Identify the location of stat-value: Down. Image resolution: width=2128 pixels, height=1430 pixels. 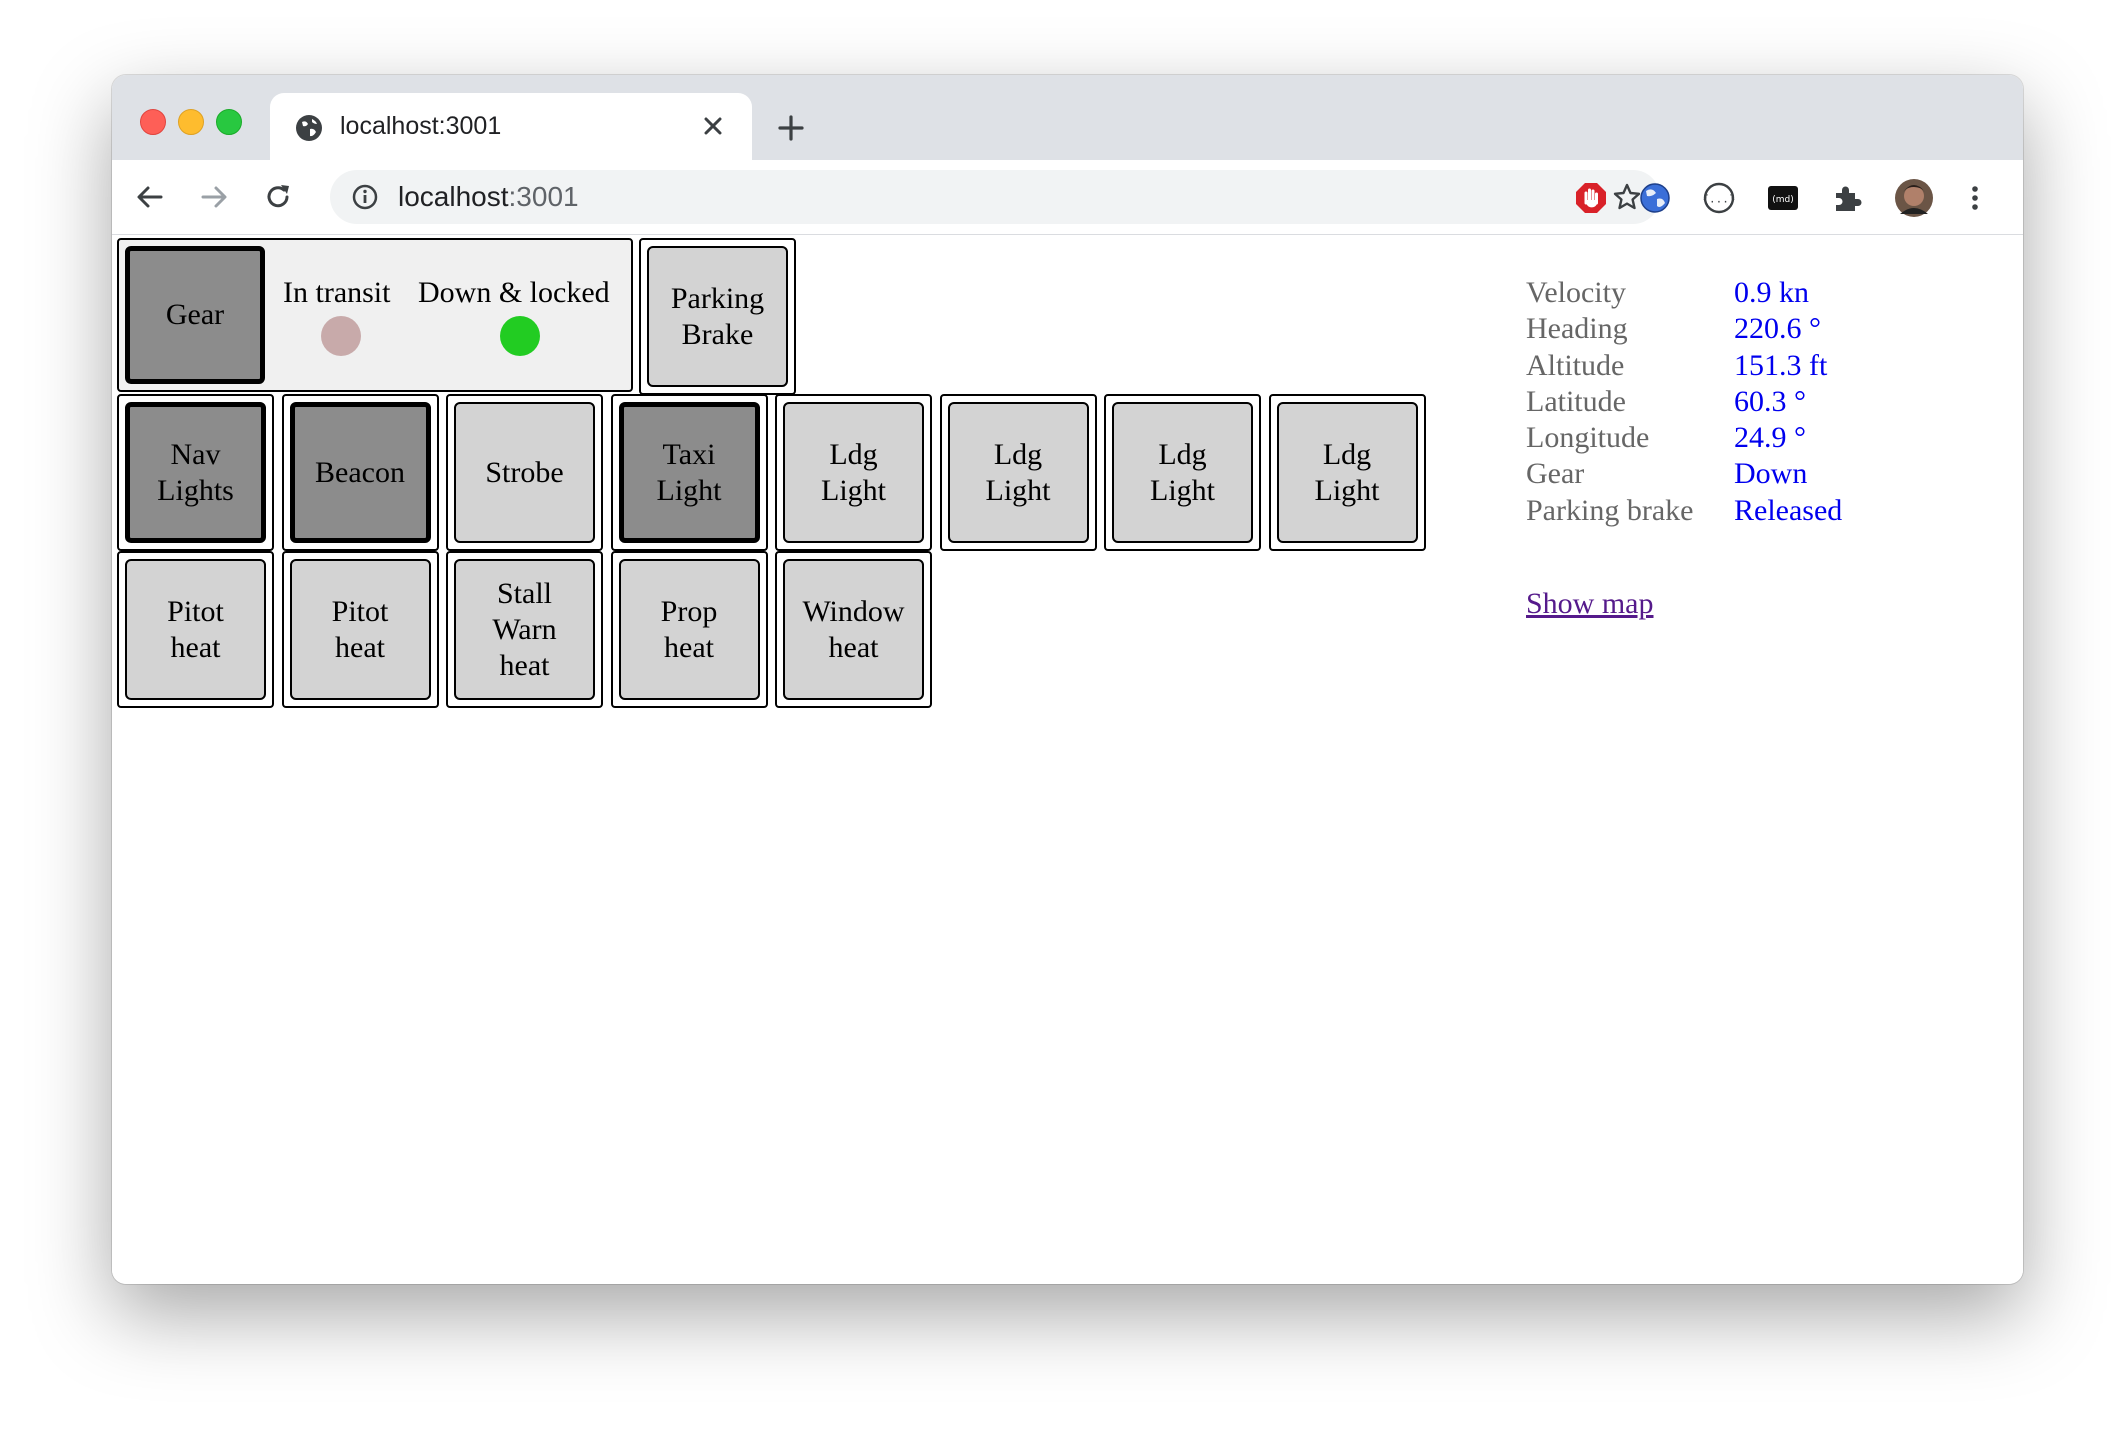
(1771, 474).